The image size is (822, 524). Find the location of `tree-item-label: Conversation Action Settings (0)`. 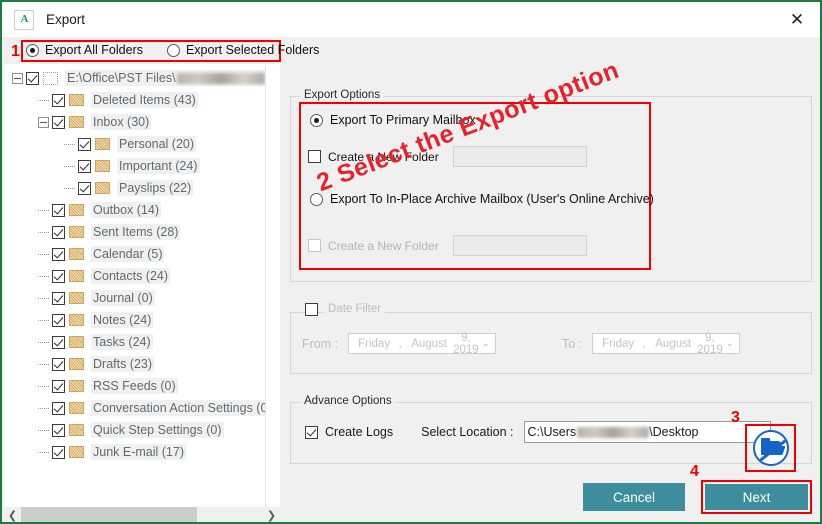

tree-item-label: Conversation Action Settings (0) is located at coordinates (182, 408).